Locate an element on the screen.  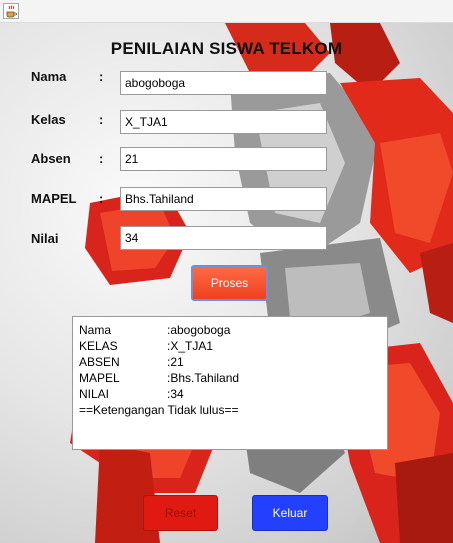
result-row-absen: ABSEN :21 is located at coordinates (230, 362).